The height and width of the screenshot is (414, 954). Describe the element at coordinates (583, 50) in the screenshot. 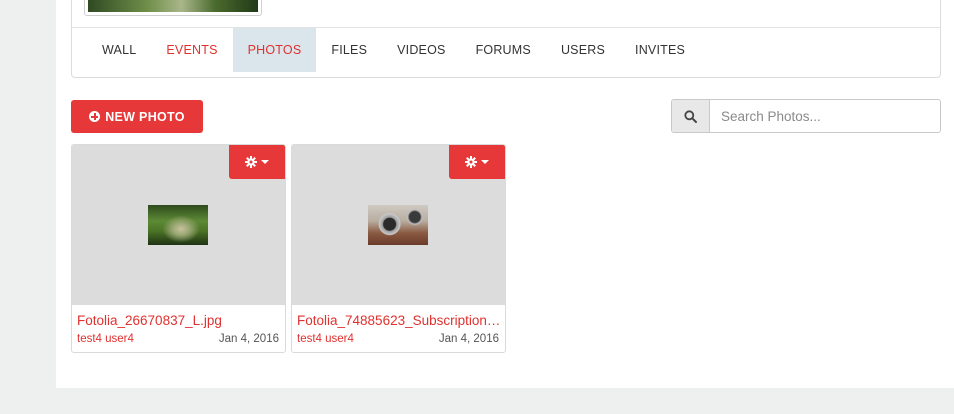

I see `tab-users: USERS` at that location.